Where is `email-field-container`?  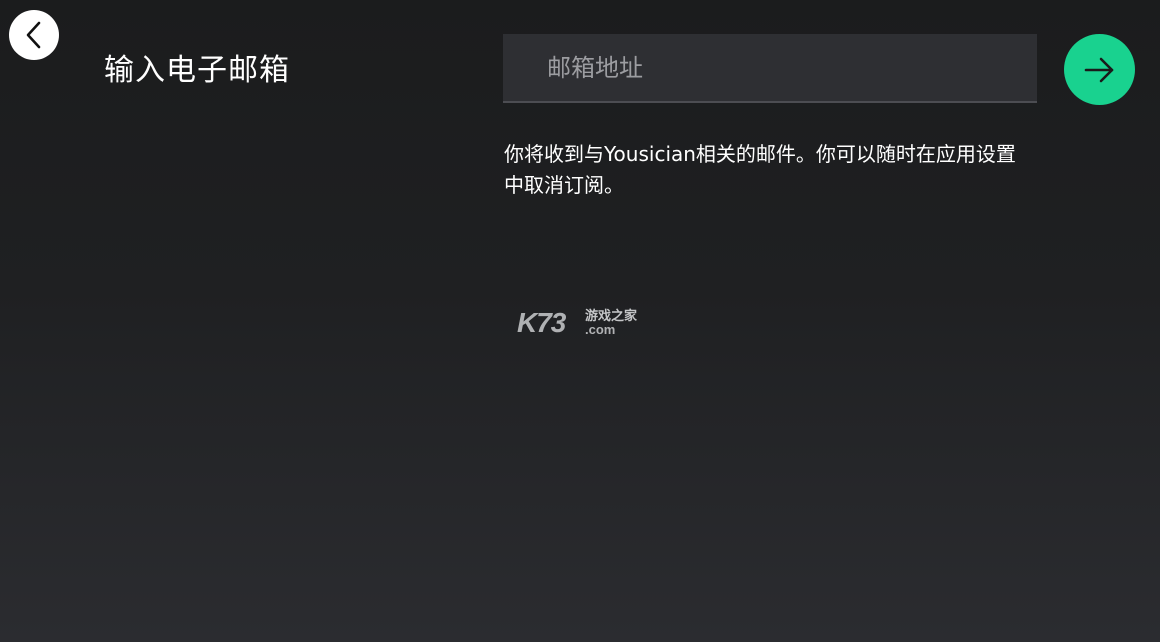
email-field-container is located at coordinates (770, 68).